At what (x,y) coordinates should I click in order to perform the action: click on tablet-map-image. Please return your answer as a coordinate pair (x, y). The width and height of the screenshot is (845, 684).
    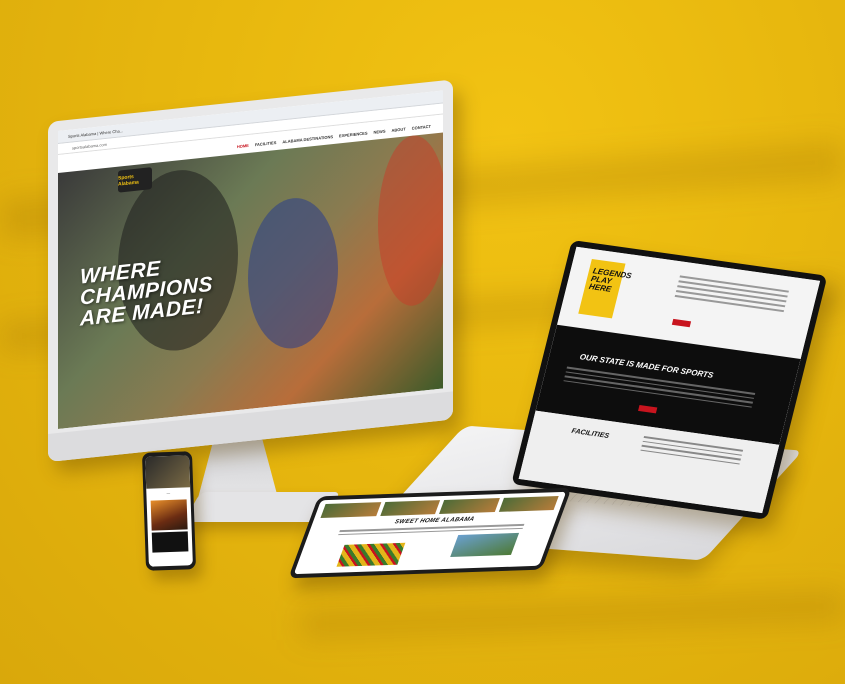
    Looking at the image, I should click on (371, 554).